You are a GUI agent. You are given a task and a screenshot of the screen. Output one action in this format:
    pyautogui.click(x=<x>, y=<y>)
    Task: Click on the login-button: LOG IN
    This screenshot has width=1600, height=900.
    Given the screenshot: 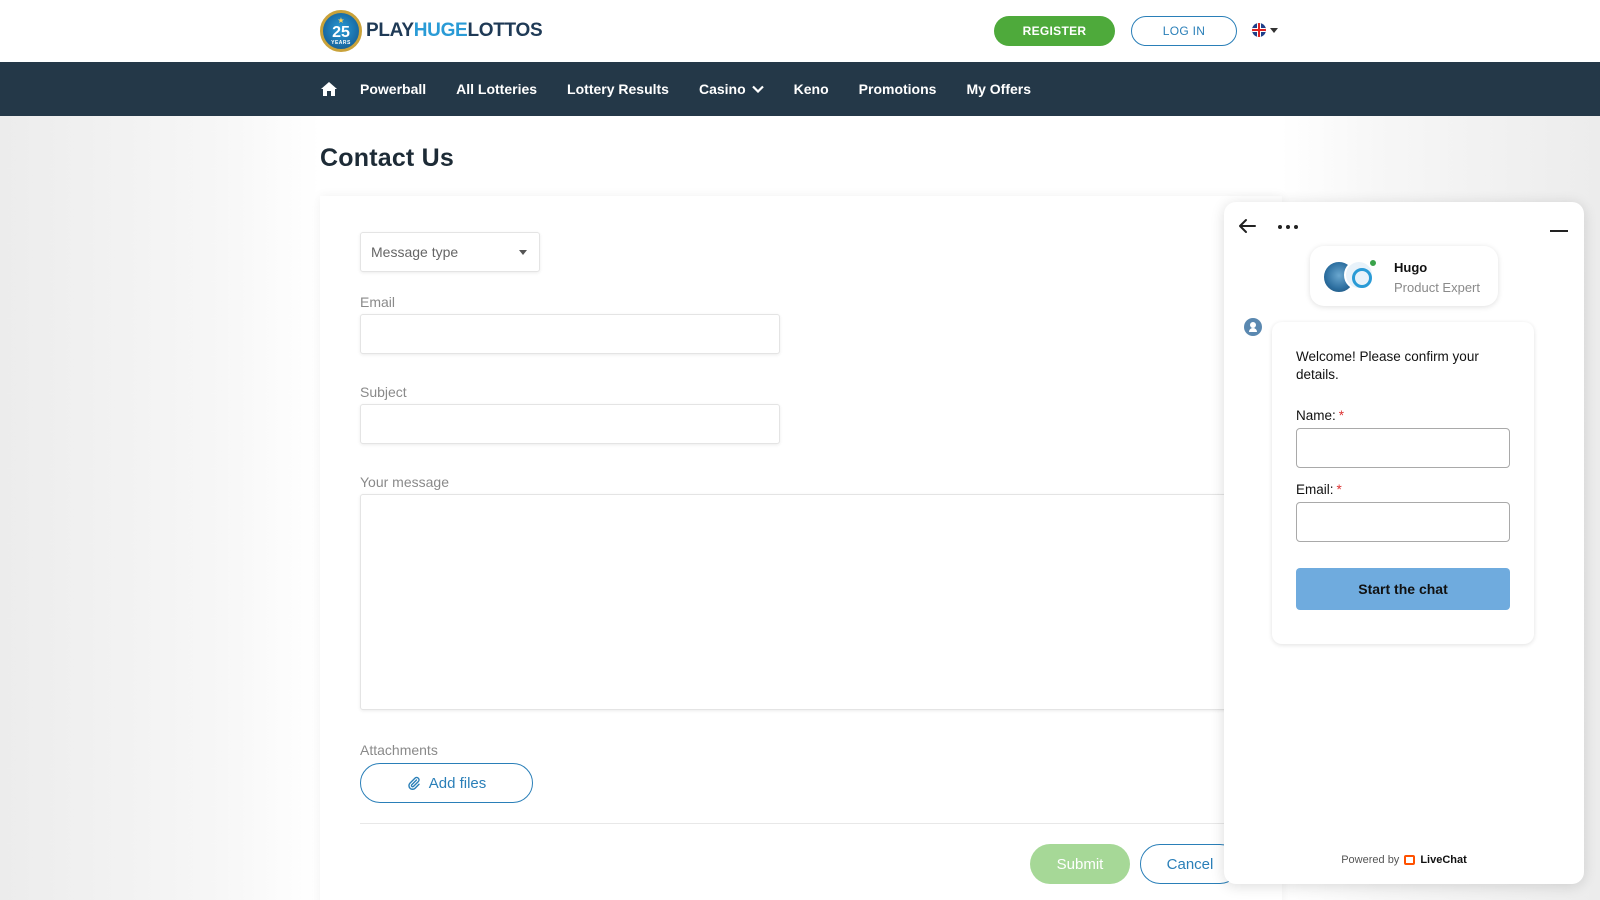 What is the action you would take?
    pyautogui.click(x=1184, y=31)
    